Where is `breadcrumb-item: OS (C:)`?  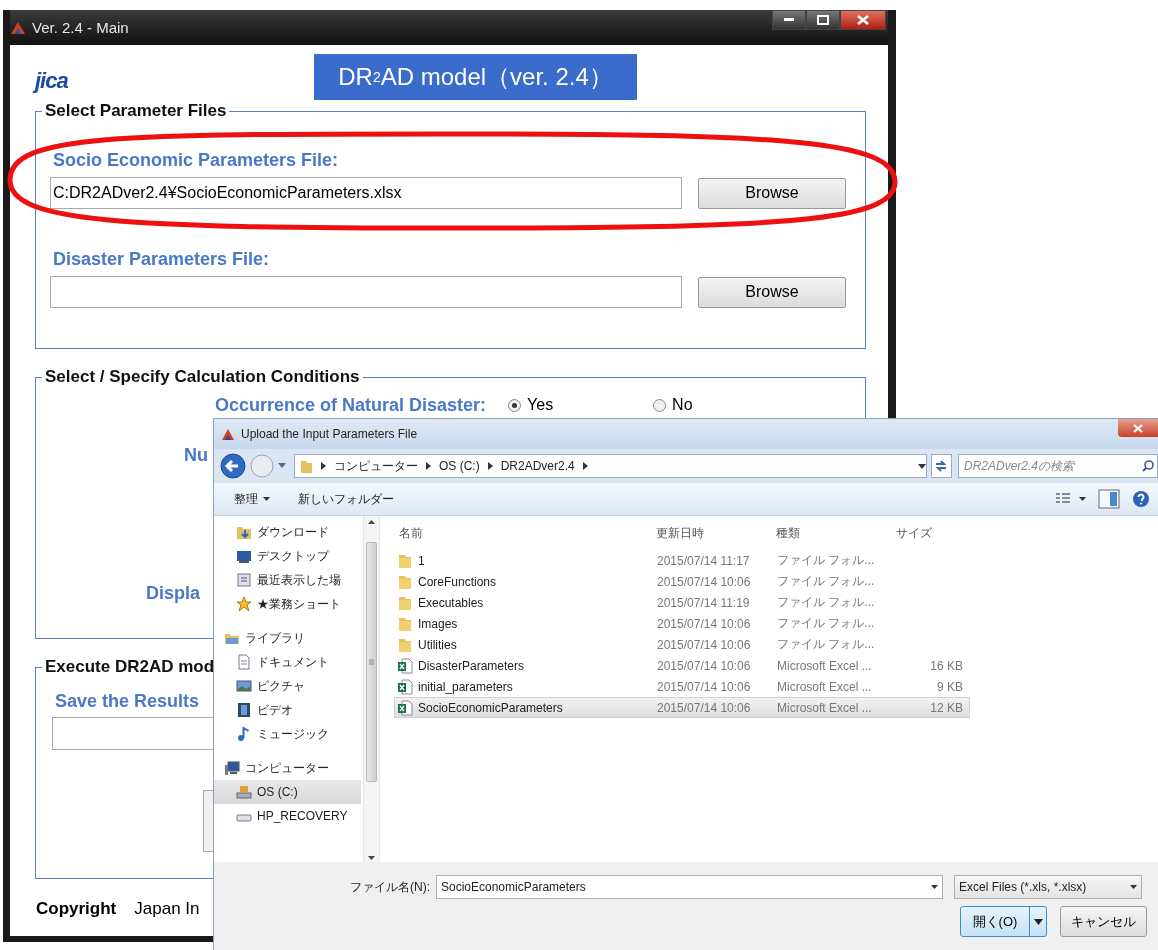
breadcrumb-item: OS (C:) is located at coordinates (459, 466).